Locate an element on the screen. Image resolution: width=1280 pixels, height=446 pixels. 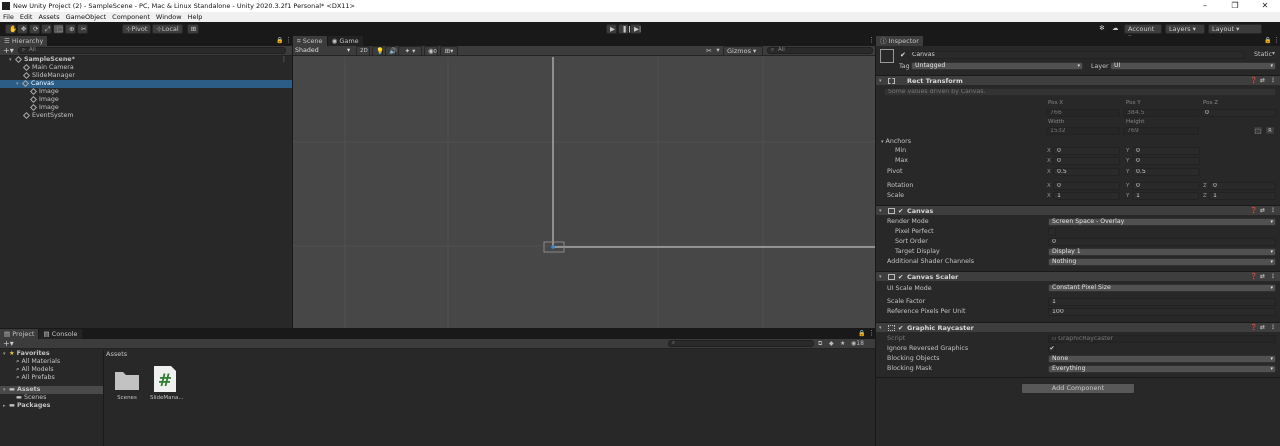
rotate-tool-icon: ⟳ is located at coordinates (34, 29).